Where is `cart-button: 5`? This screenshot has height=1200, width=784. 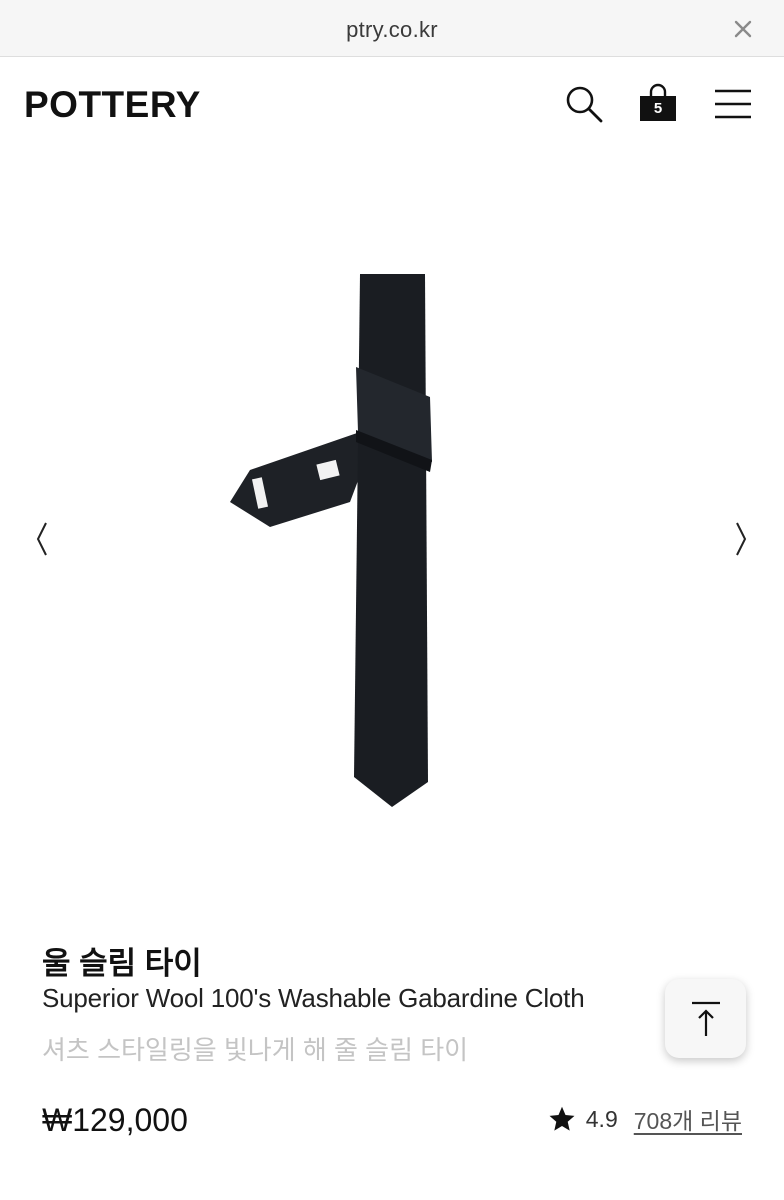
cart-button: 5 is located at coordinates (658, 103).